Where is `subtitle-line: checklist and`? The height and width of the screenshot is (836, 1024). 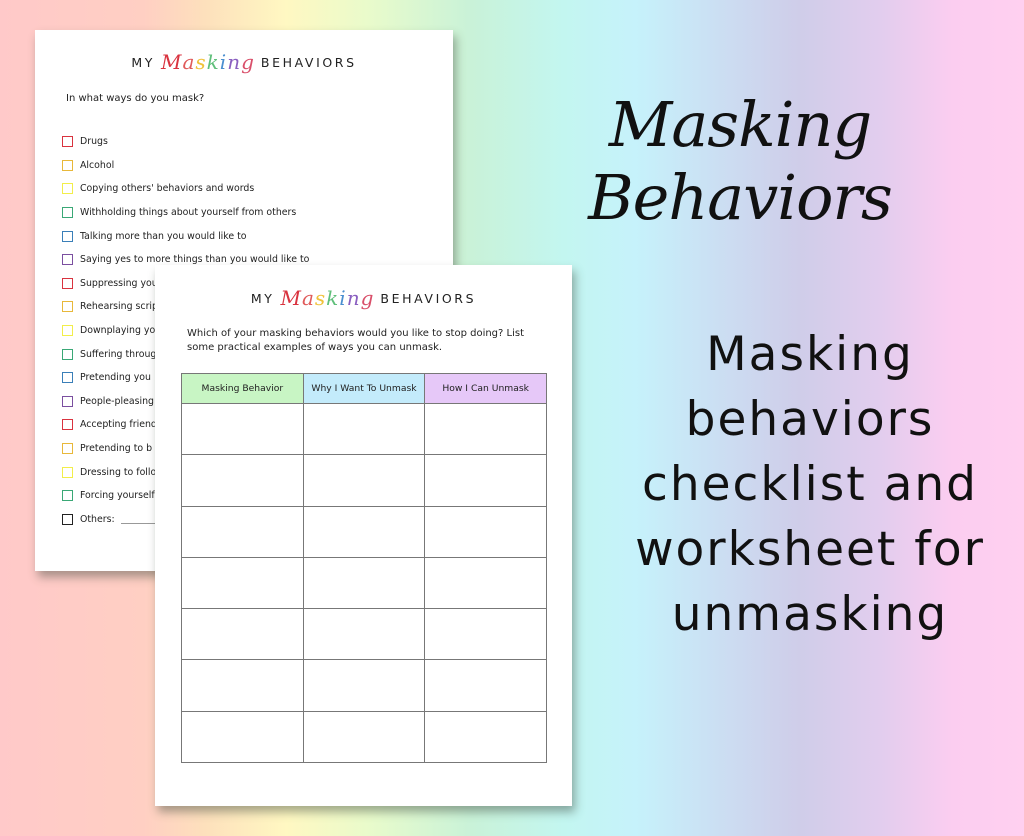
subtitle-line: checklist and is located at coordinates (810, 484).